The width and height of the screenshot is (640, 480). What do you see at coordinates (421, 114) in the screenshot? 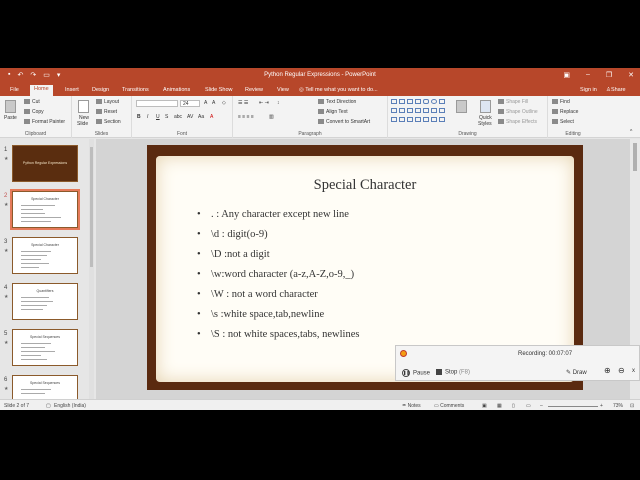
I see `shapes-gallery` at bounding box center [421, 114].